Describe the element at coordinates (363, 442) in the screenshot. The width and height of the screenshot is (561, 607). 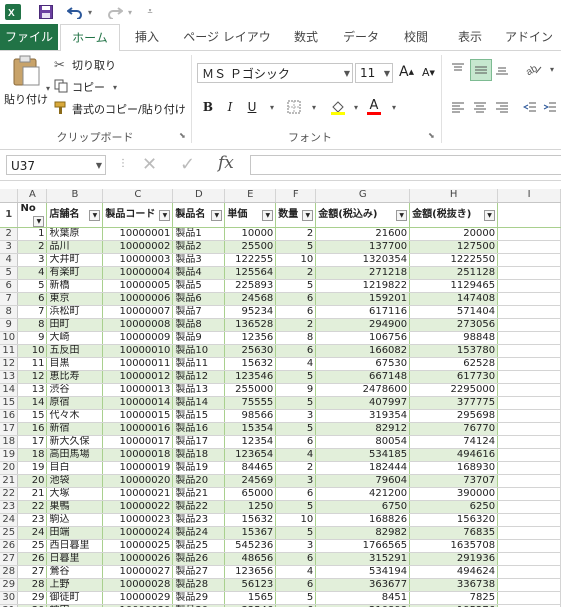
I see `table-cell: 80054` at that location.